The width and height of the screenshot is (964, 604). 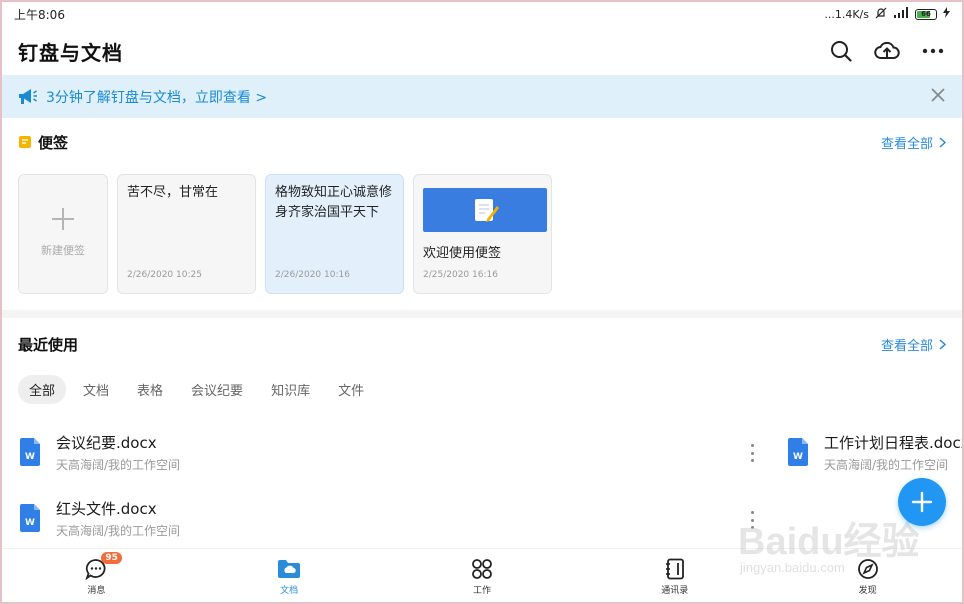 I want to click on bottom-nav: 95 消息 文档 工作 通讯录 发现, so click(x=482, y=576).